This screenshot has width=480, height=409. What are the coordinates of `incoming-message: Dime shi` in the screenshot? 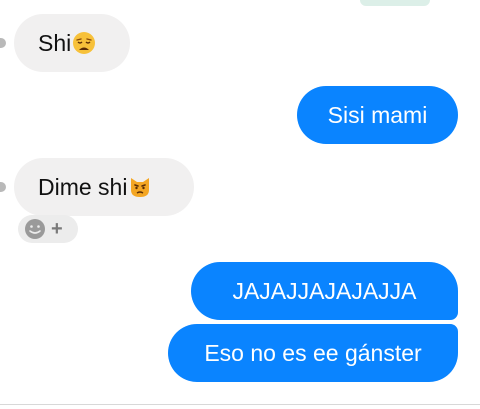 It's located at (104, 187).